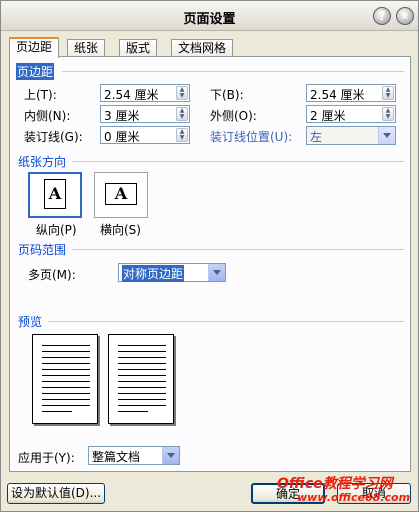 This screenshot has height=512, width=419. Describe the element at coordinates (40, 95) in the screenshot. I see `top-margin-label: 上(T):` at that location.